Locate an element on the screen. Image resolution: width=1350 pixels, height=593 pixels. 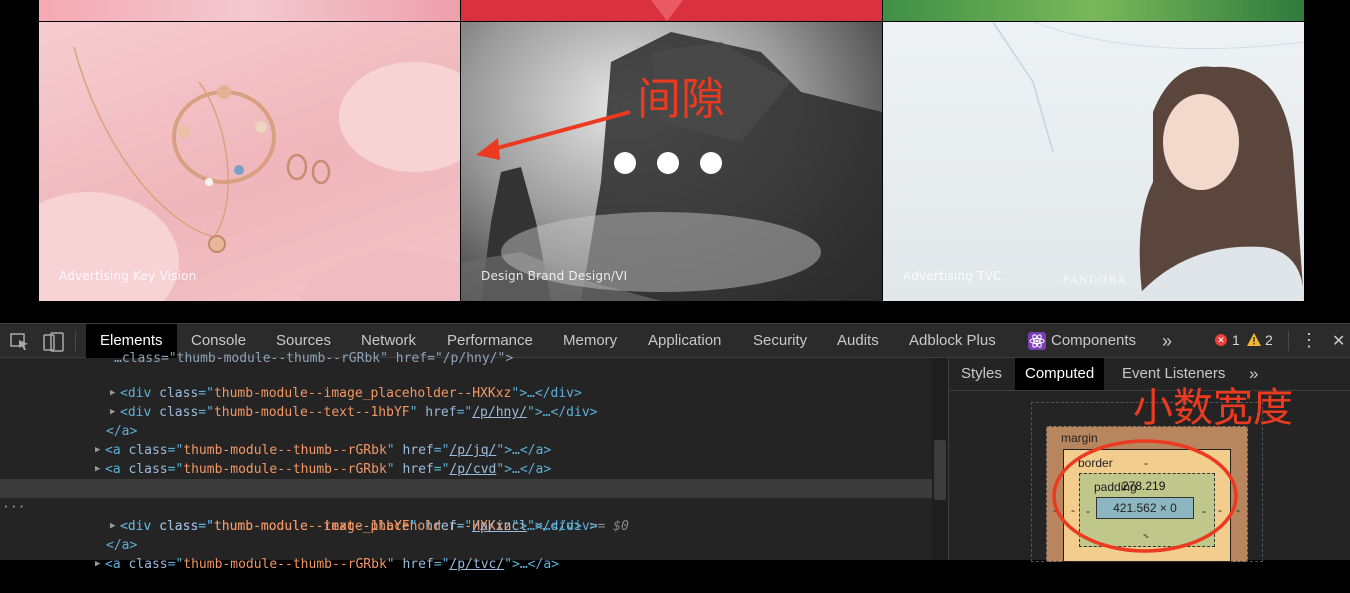
warning-icon is located at coordinates (1254, 339).